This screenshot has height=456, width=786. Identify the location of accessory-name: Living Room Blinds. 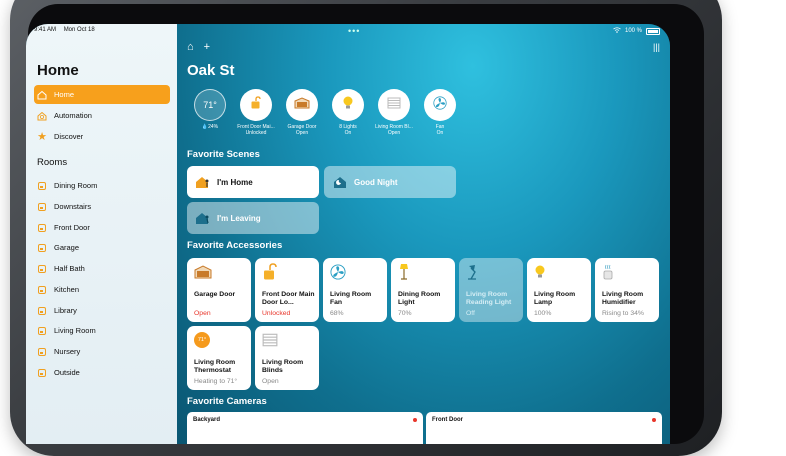
(283, 366).